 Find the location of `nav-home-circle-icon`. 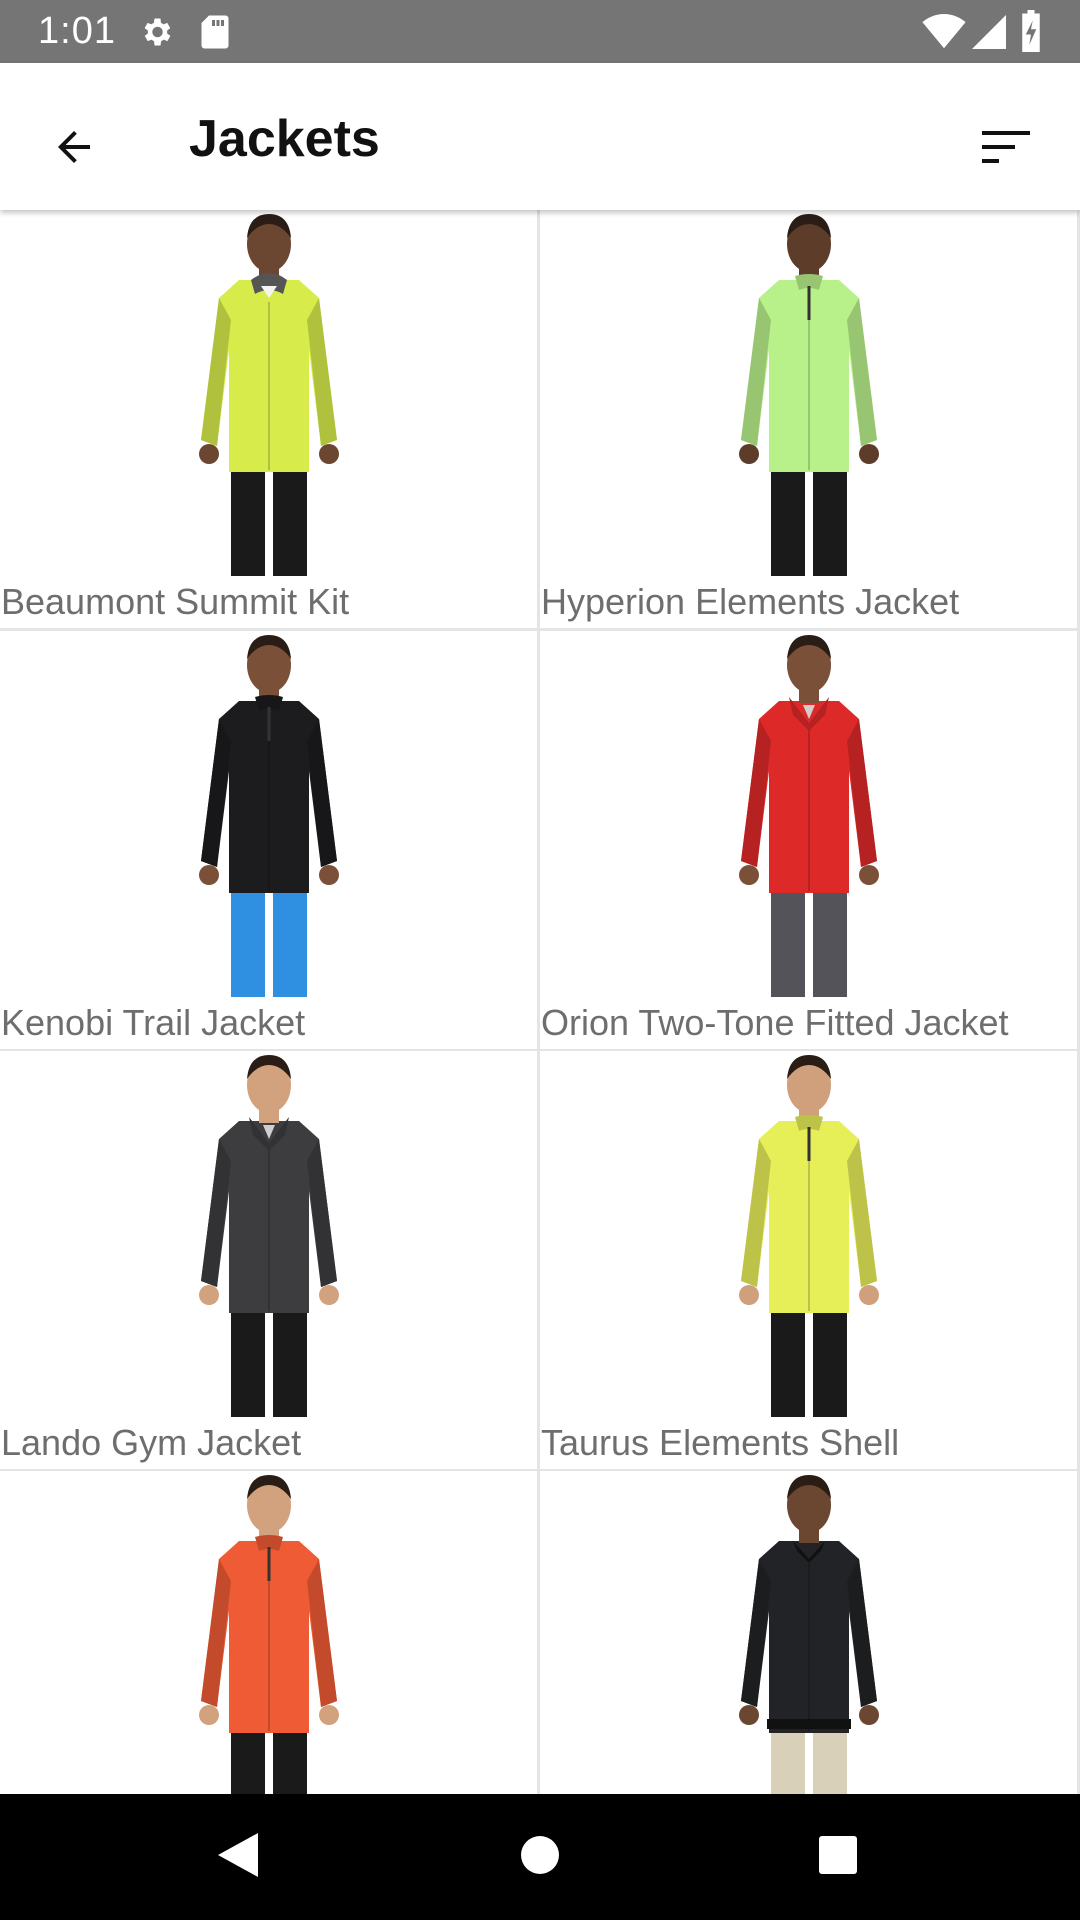

nav-home-circle-icon is located at coordinates (540, 1857).